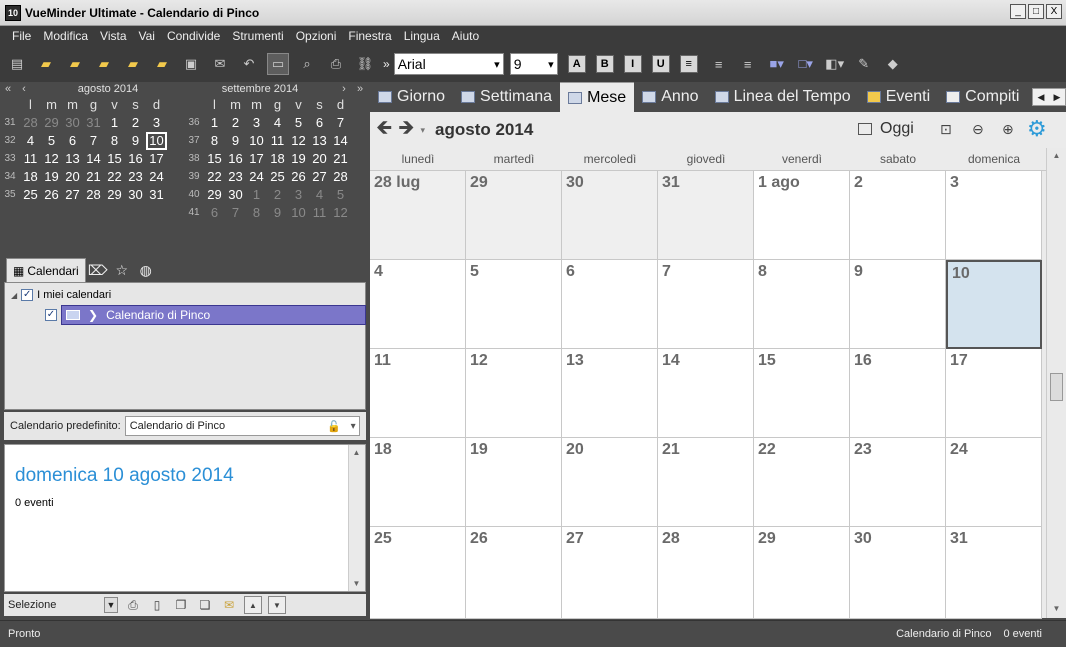  What do you see at coordinates (194, 159) in the screenshot?
I see `week-number: 38` at bounding box center [194, 159].